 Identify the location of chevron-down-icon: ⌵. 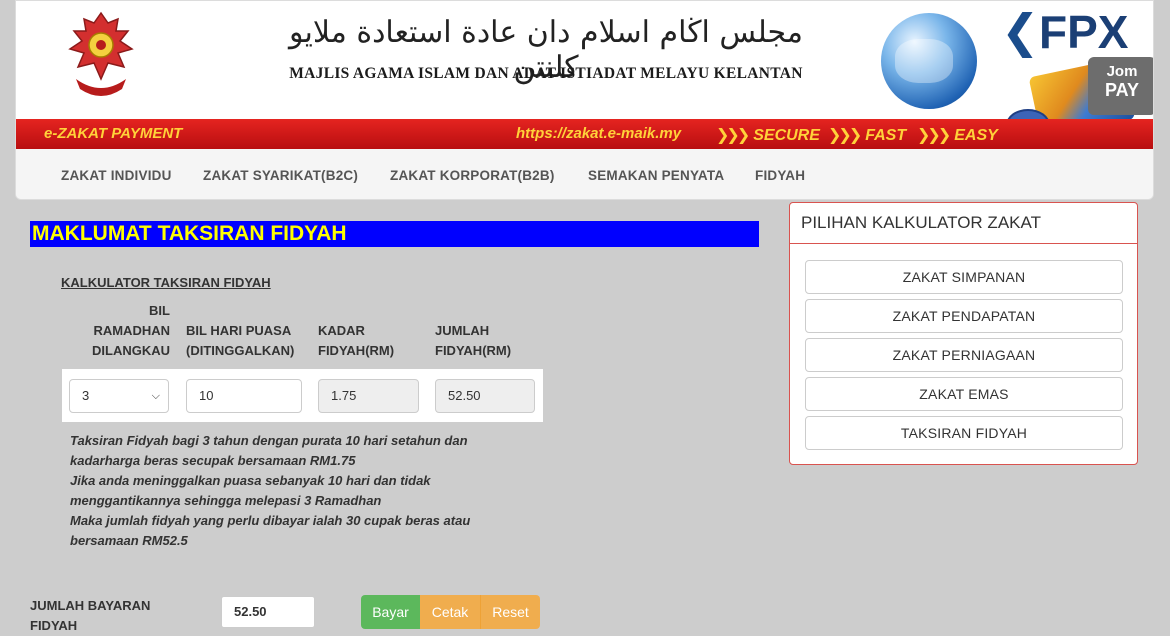
(155, 396).